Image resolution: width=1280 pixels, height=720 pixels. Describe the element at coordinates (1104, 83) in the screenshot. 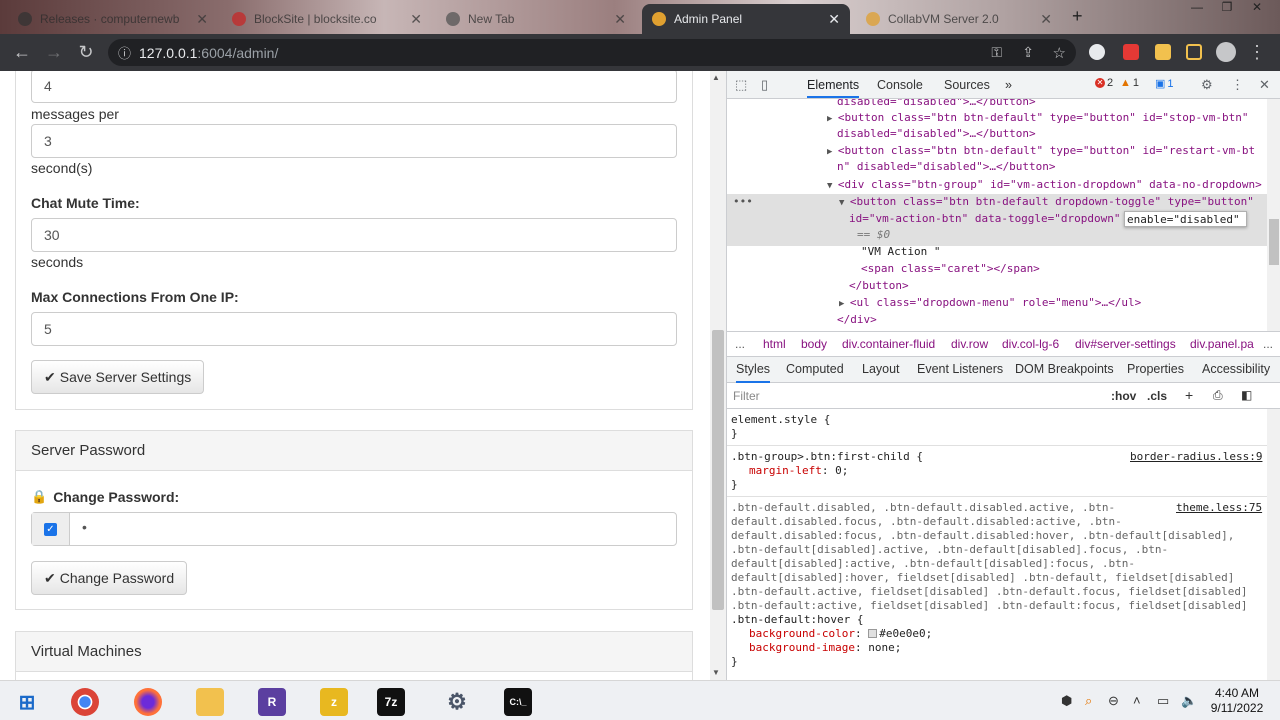

I see `error-badge: ✕ 2` at that location.